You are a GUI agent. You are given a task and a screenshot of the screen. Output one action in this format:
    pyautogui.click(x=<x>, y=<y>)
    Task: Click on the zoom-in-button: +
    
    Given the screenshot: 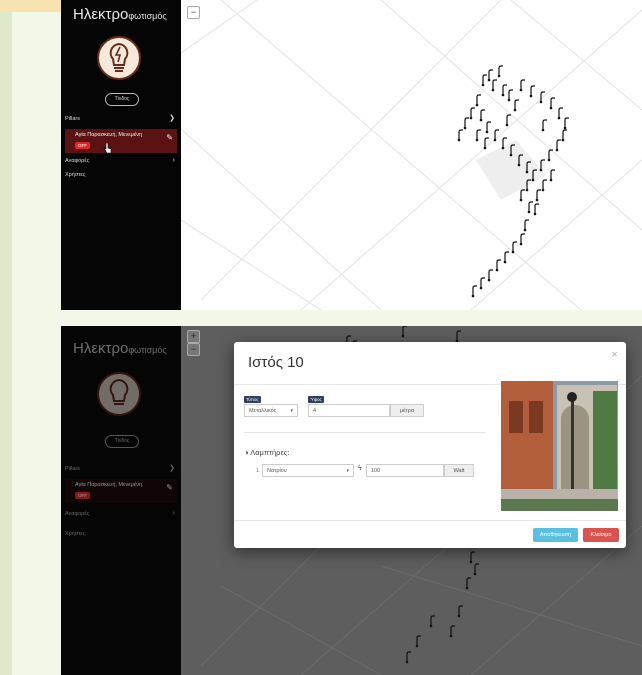 What is the action you would take?
    pyautogui.click(x=193, y=336)
    